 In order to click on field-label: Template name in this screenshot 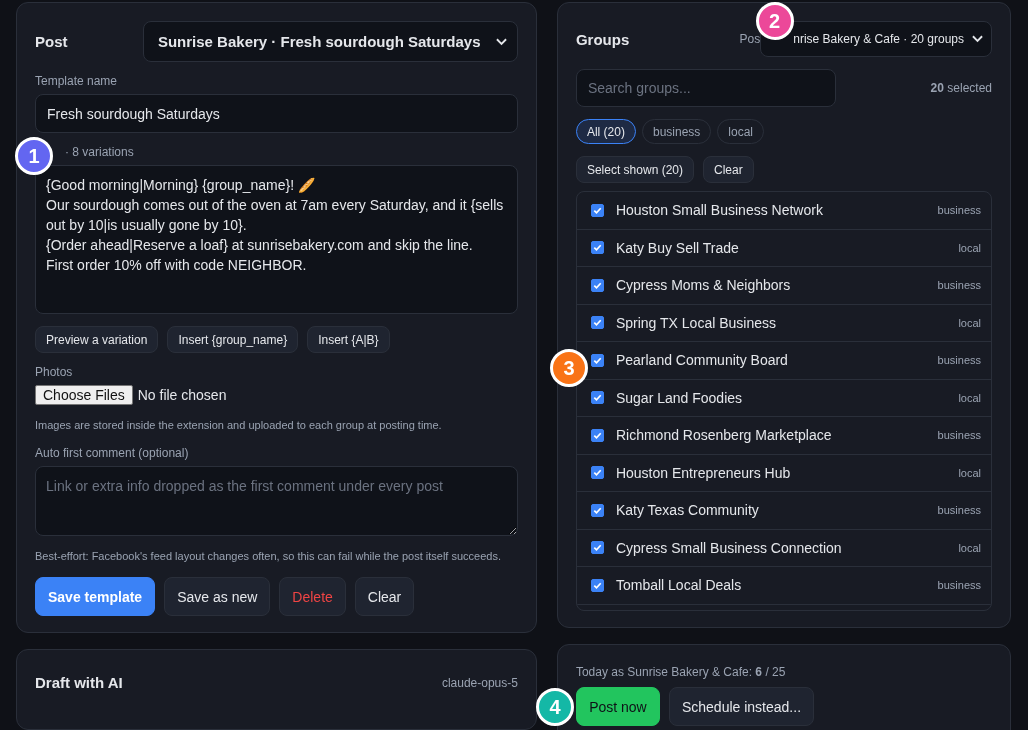, I will do `click(77, 81)`.